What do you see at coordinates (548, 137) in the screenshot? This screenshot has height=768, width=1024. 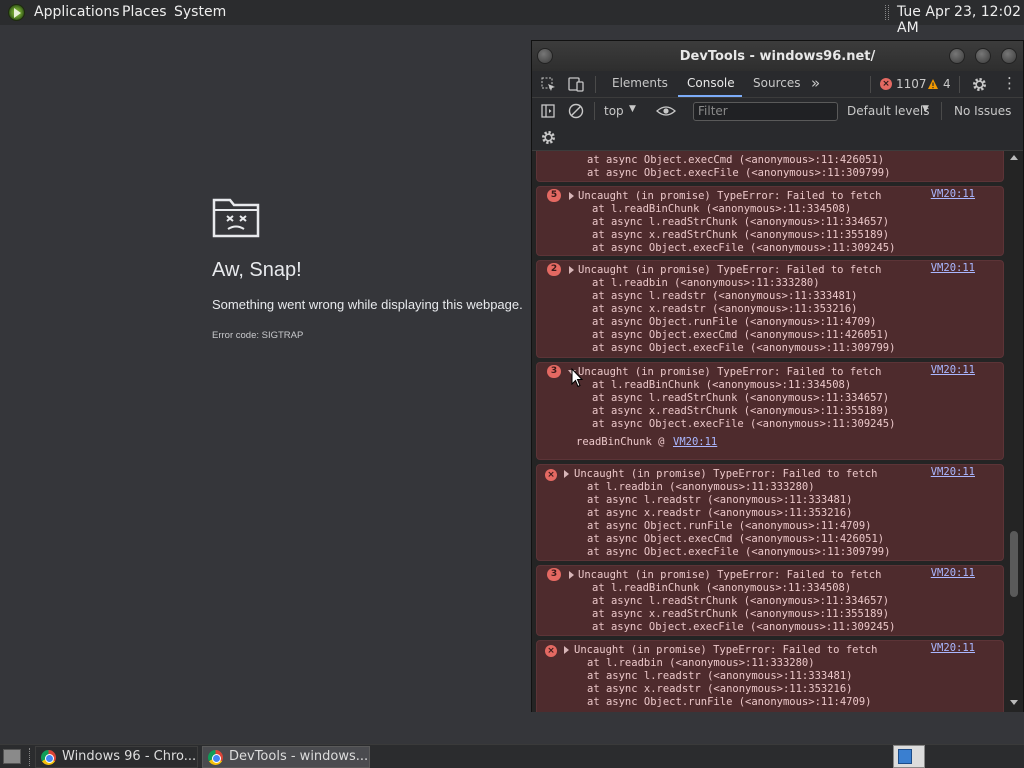 I see `console-settings-gear-icon` at bounding box center [548, 137].